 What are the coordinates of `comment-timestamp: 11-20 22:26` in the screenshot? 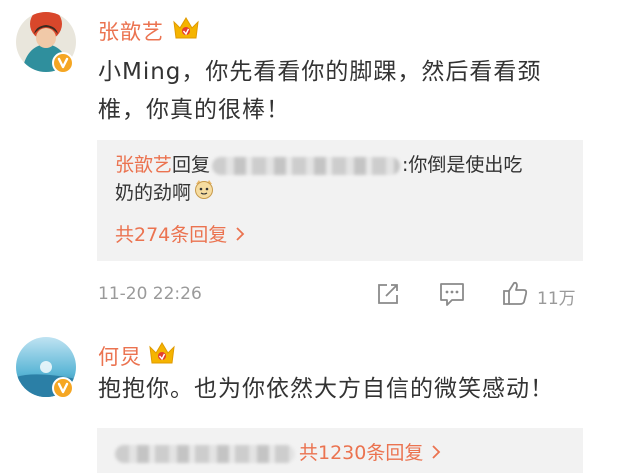 It's located at (150, 294).